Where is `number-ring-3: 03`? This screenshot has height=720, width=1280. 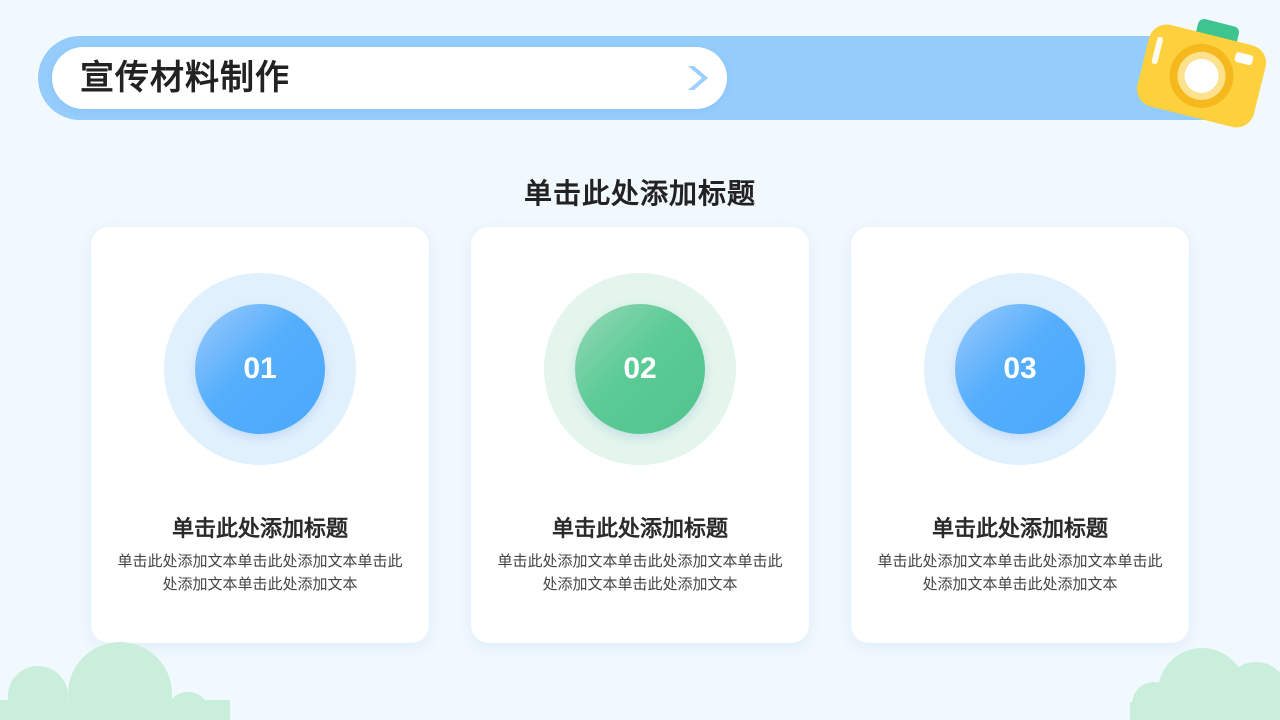
number-ring-3: 03 is located at coordinates (1020, 369).